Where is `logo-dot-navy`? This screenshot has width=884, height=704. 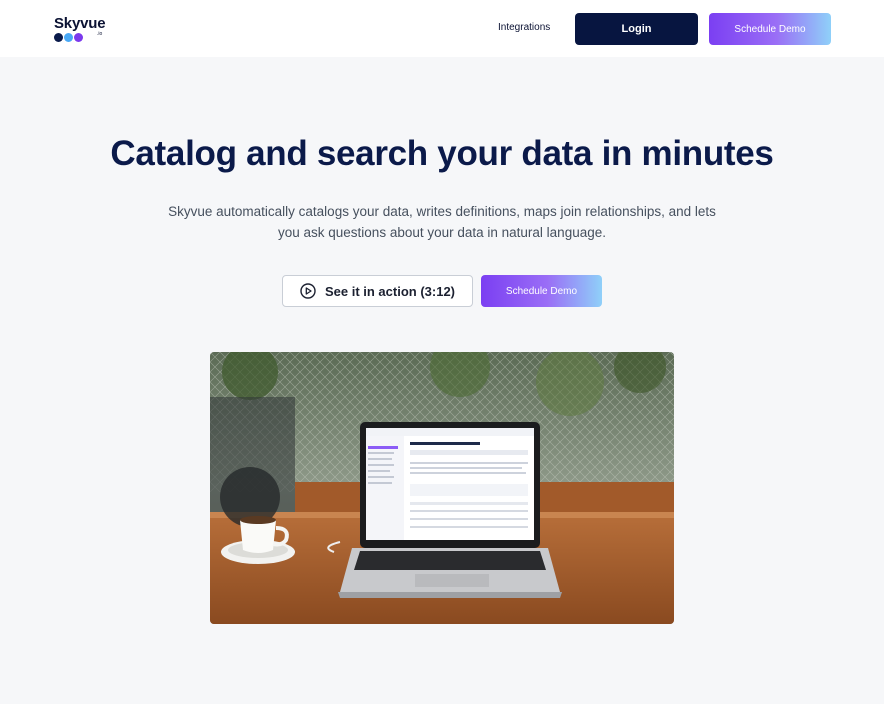 logo-dot-navy is located at coordinates (58, 37).